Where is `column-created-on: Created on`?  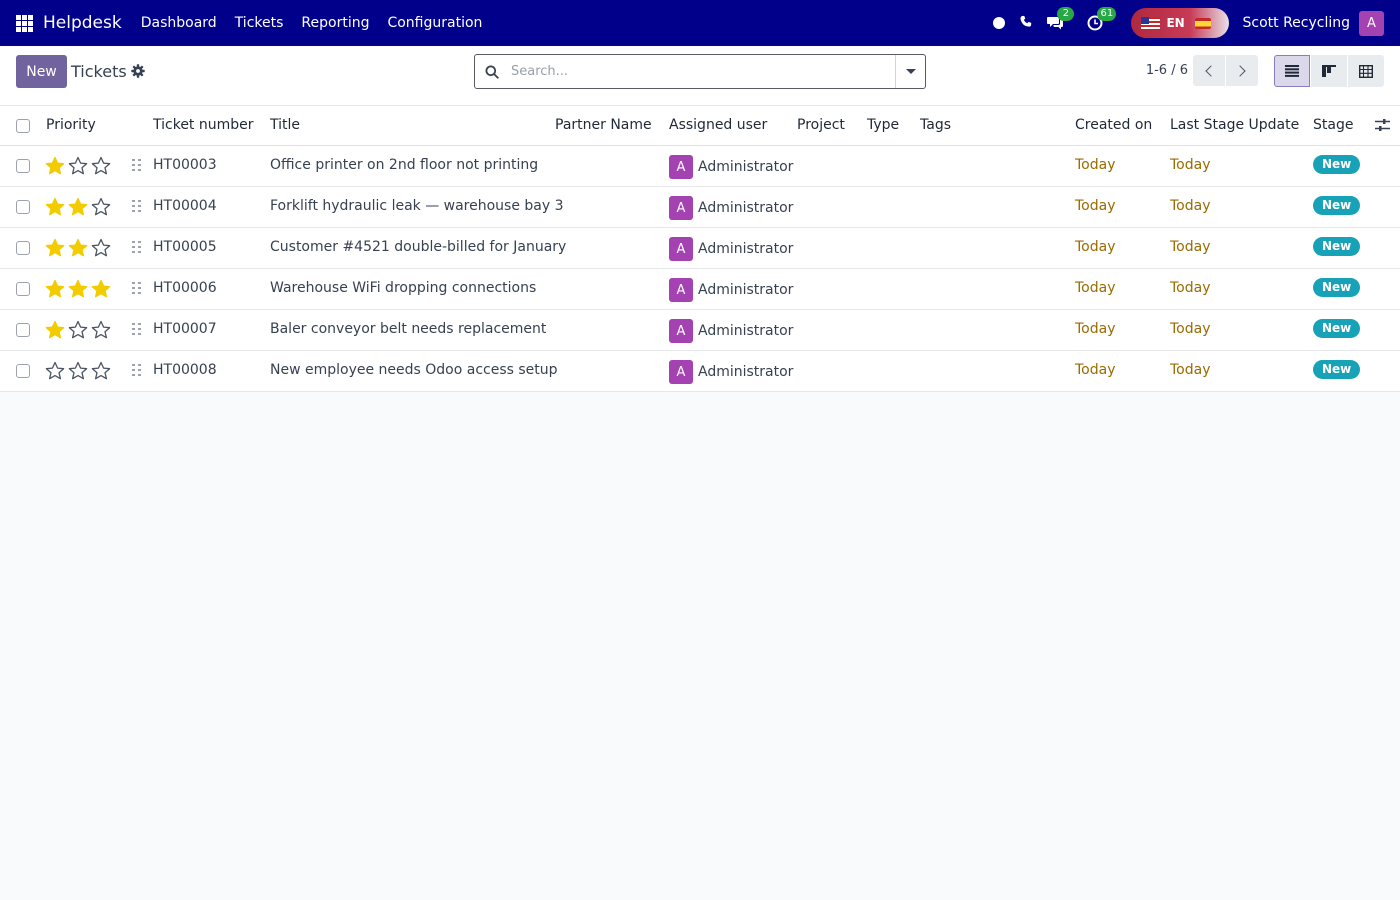 column-created-on: Created on is located at coordinates (1113, 125).